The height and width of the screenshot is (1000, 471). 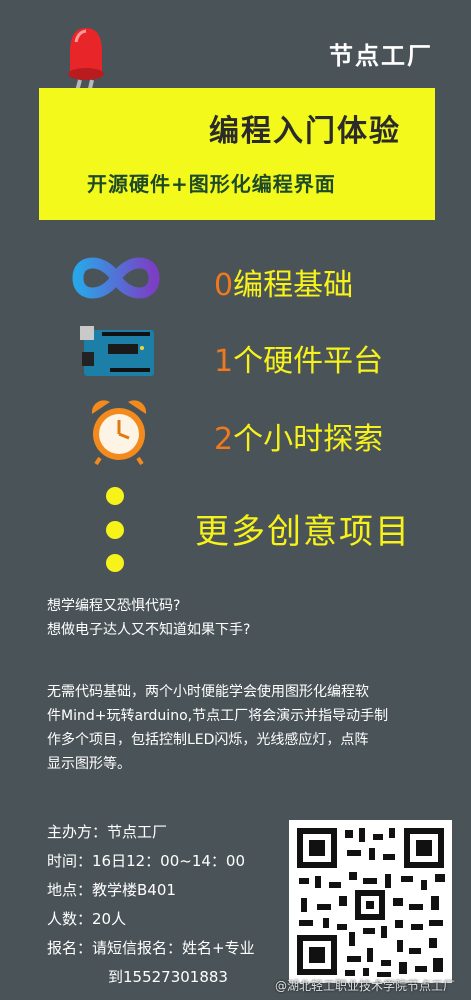 What do you see at coordinates (149, 630) in the screenshot?
I see `intro-line: 想做电子达人又不知道如果下手?` at bounding box center [149, 630].